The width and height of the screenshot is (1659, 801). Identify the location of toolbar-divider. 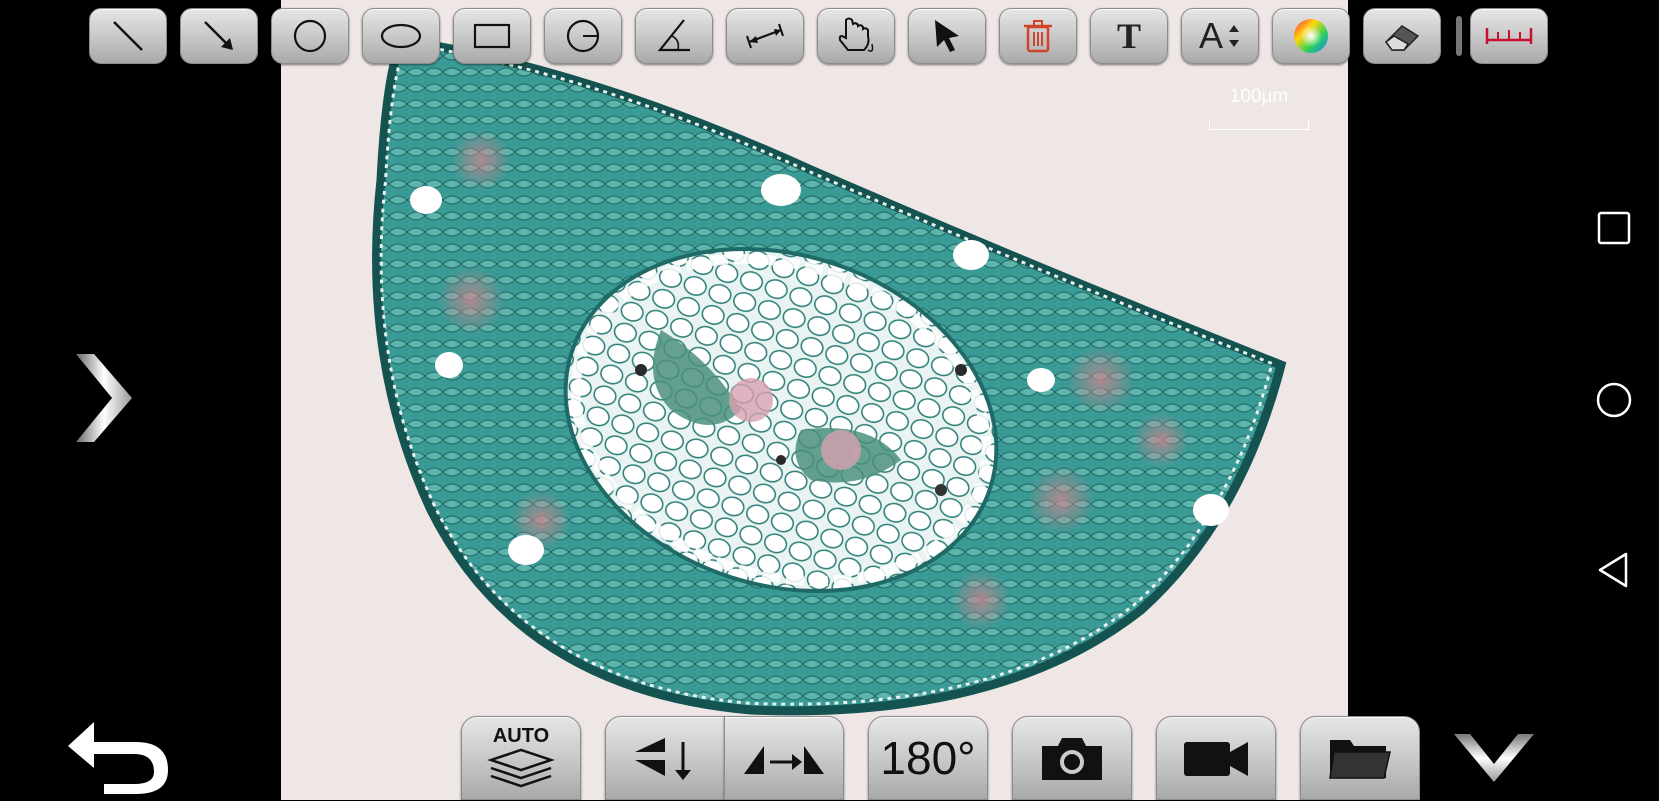
(1459, 36).